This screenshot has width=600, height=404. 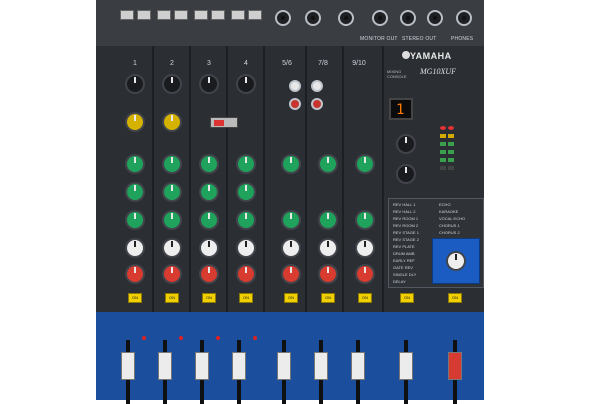 I want to click on ch3-eq-low-knob, so click(x=209, y=220).